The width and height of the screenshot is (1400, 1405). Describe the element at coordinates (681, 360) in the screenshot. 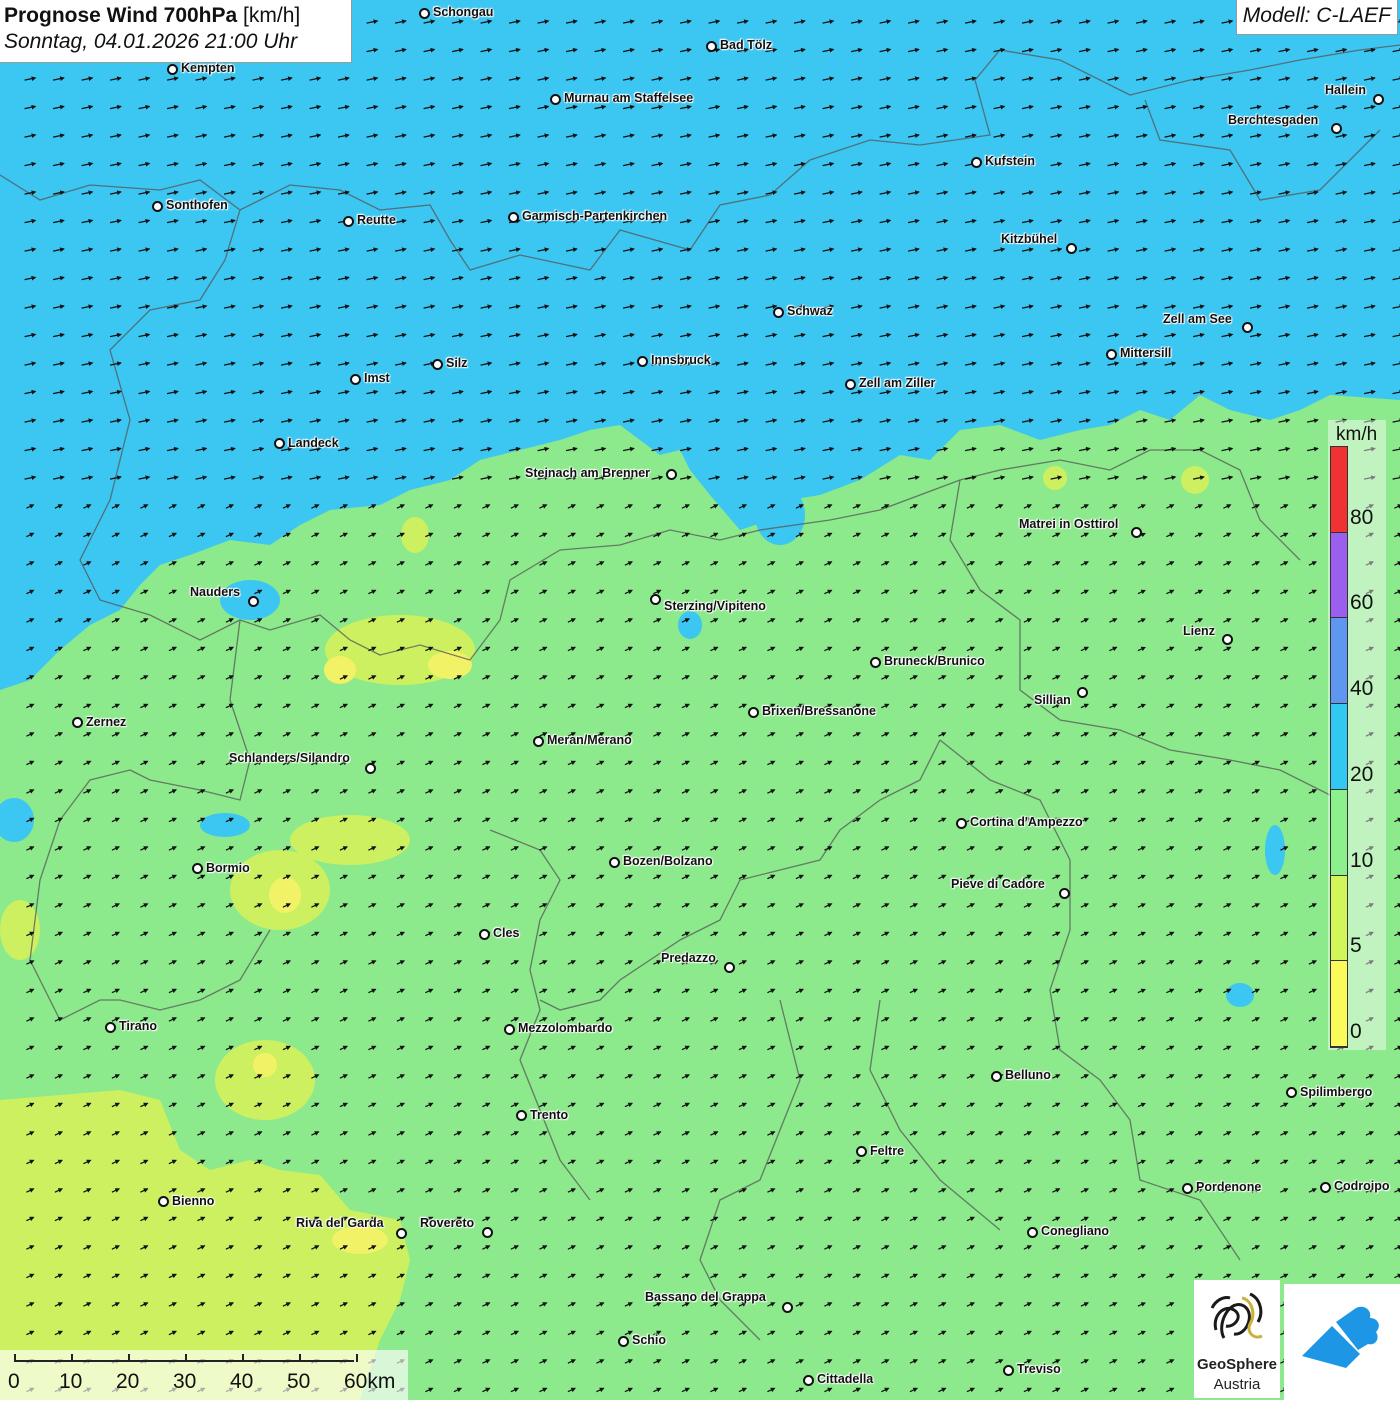

I see `city-label: Innsbruck` at that location.